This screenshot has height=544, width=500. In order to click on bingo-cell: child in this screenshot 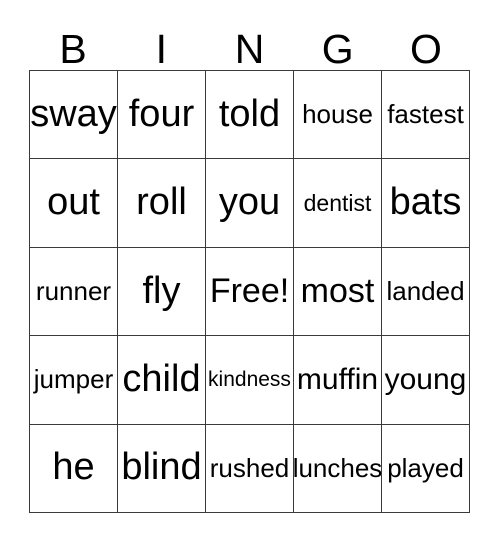, I will do `click(162, 380)`.